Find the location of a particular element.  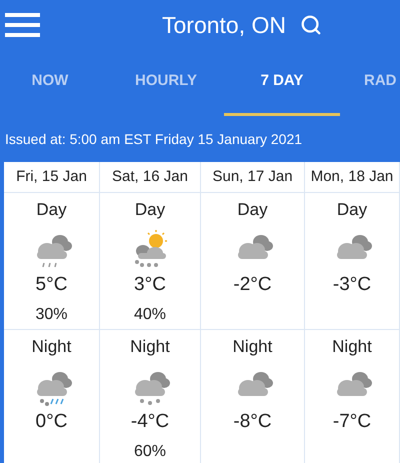

date-header: Sat, 16 Jan is located at coordinates (150, 176).